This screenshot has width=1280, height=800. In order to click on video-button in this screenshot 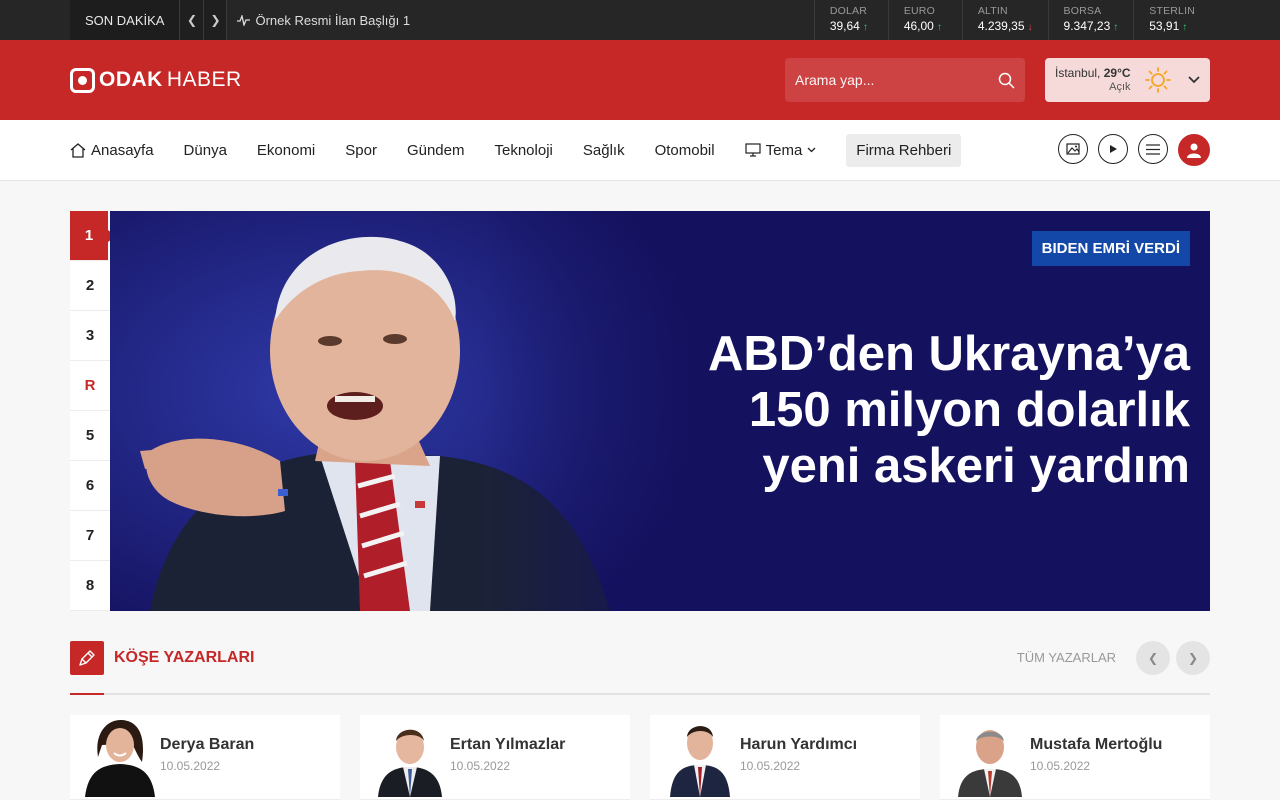, I will do `click(1113, 149)`.